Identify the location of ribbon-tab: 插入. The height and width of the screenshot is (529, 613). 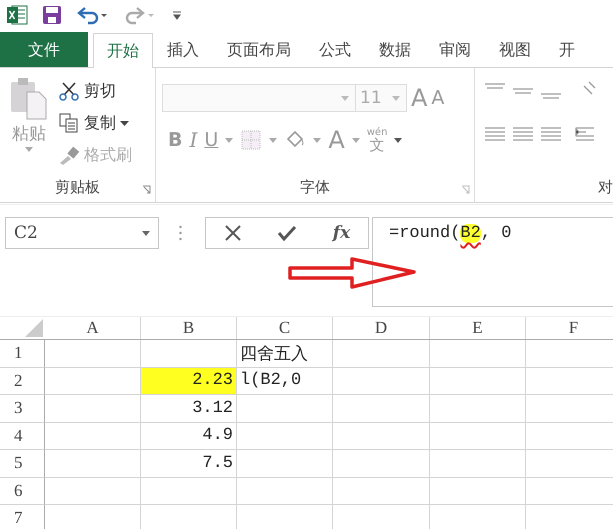
(183, 50).